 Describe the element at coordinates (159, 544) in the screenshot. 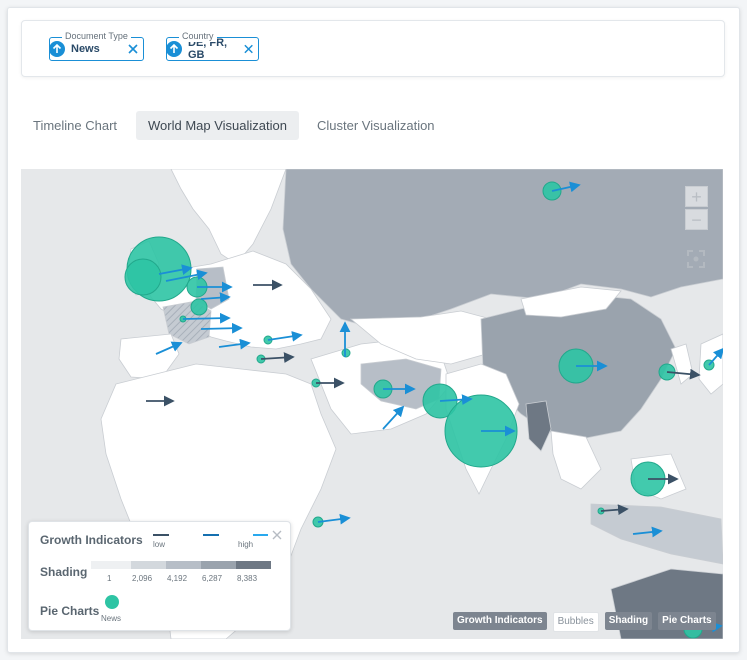

I see `legend-growth-low: low` at that location.